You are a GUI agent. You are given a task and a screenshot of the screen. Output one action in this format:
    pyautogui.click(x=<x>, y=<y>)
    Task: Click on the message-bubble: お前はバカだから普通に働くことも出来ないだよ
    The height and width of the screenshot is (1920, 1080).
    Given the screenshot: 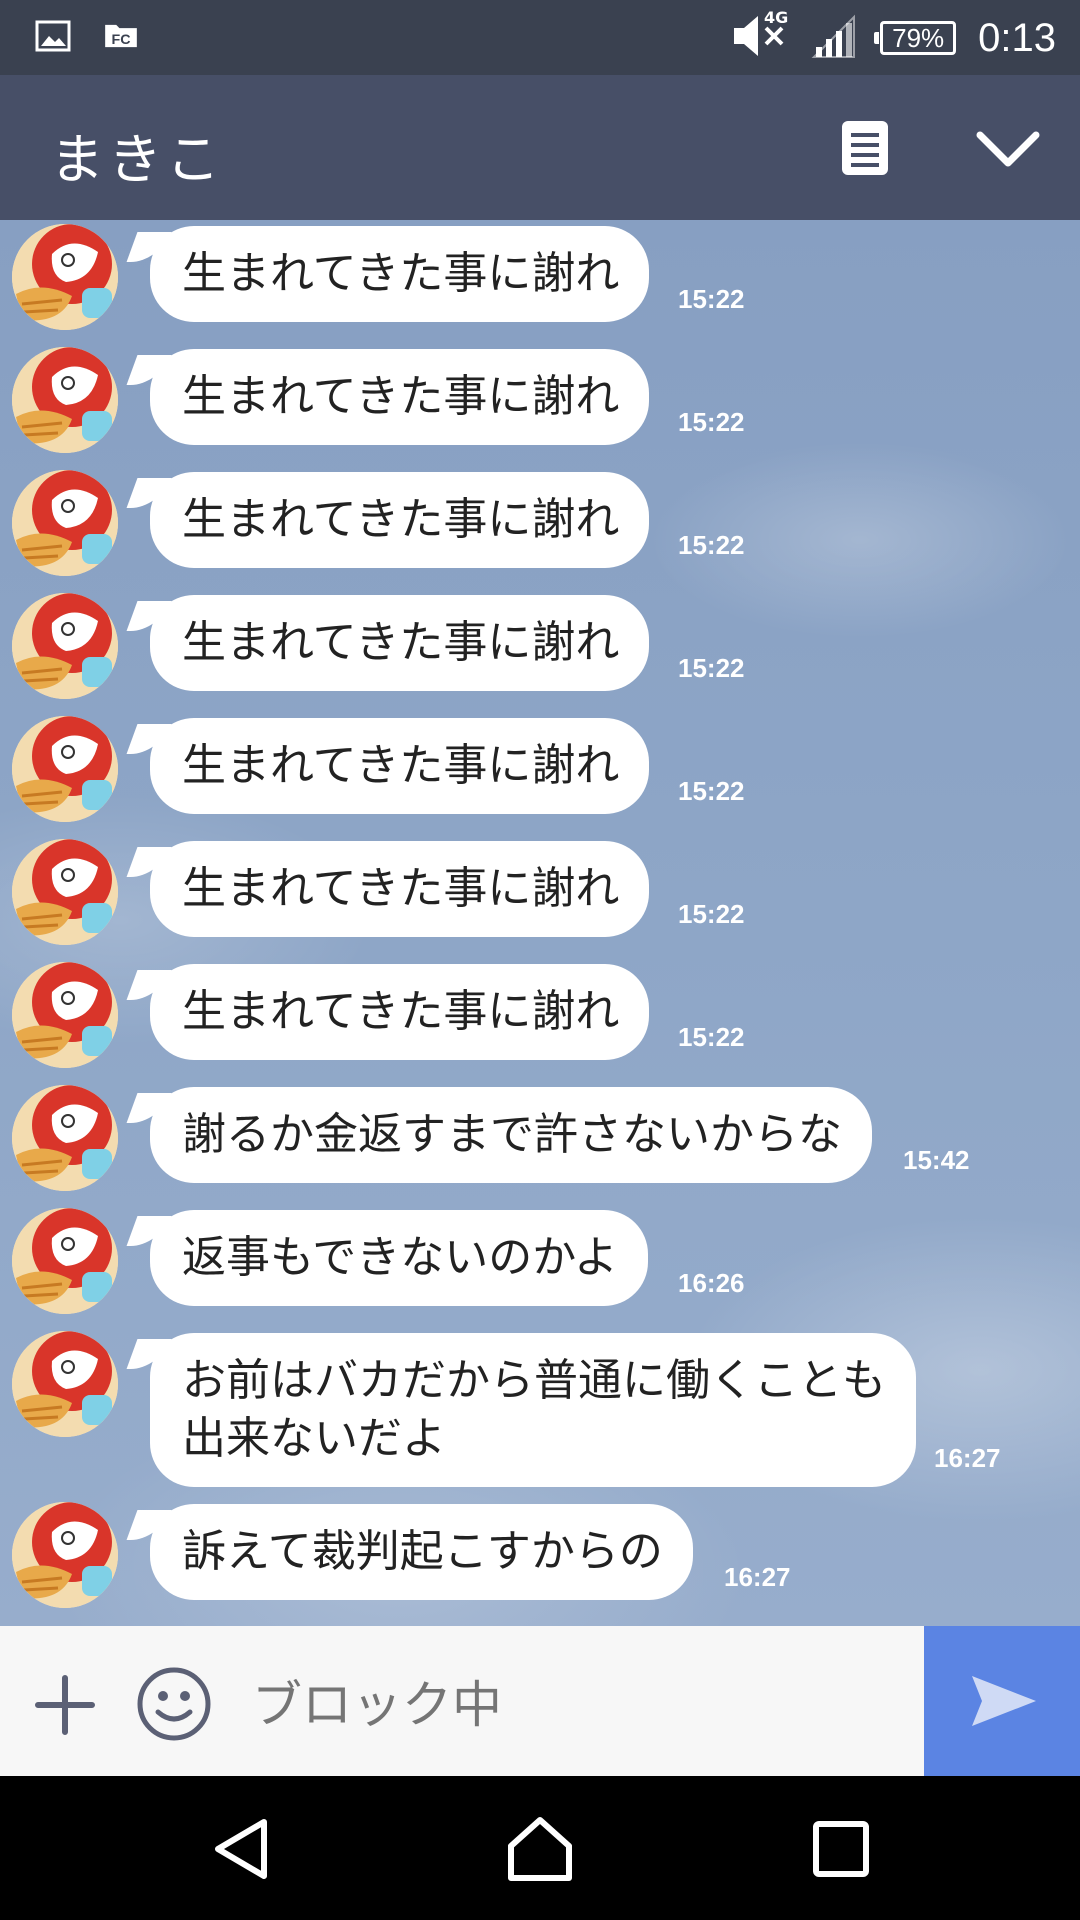 What is the action you would take?
    pyautogui.click(x=533, y=1410)
    